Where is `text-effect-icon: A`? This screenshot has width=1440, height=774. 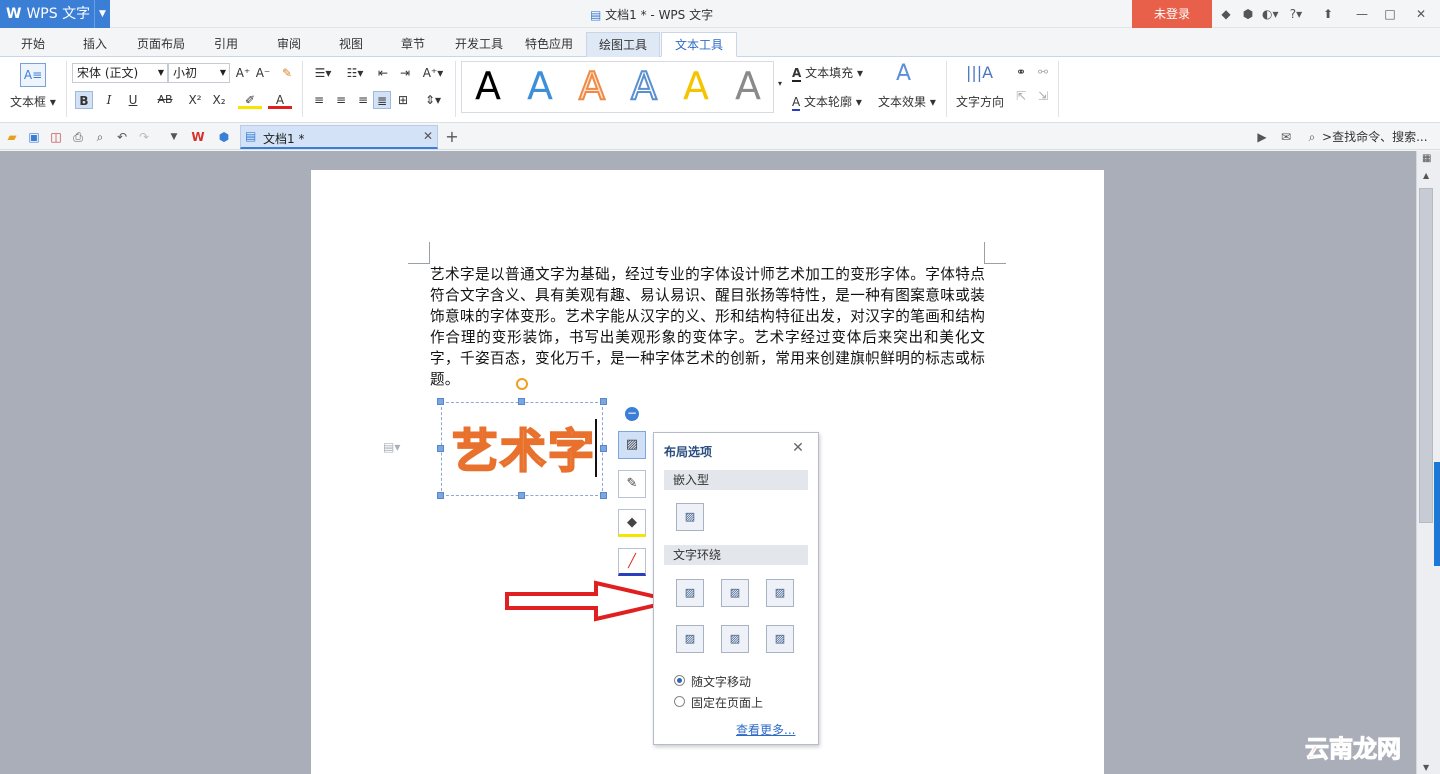
text-effect-icon: A is located at coordinates (903, 73).